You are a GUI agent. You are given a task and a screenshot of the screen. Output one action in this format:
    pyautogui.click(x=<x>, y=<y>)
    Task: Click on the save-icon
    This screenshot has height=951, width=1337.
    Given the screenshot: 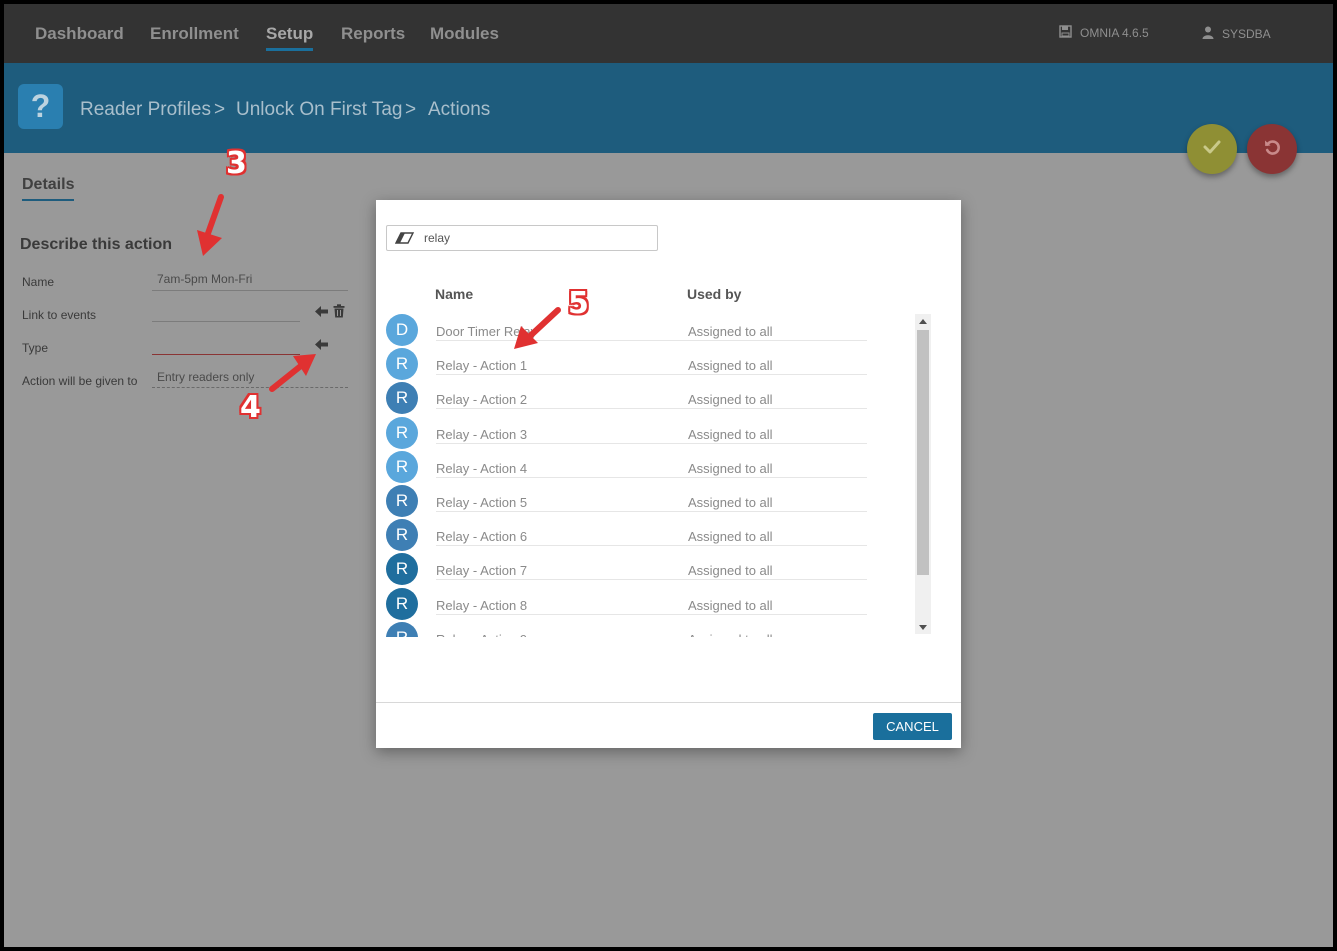 What is the action you would take?
    pyautogui.click(x=1065, y=33)
    